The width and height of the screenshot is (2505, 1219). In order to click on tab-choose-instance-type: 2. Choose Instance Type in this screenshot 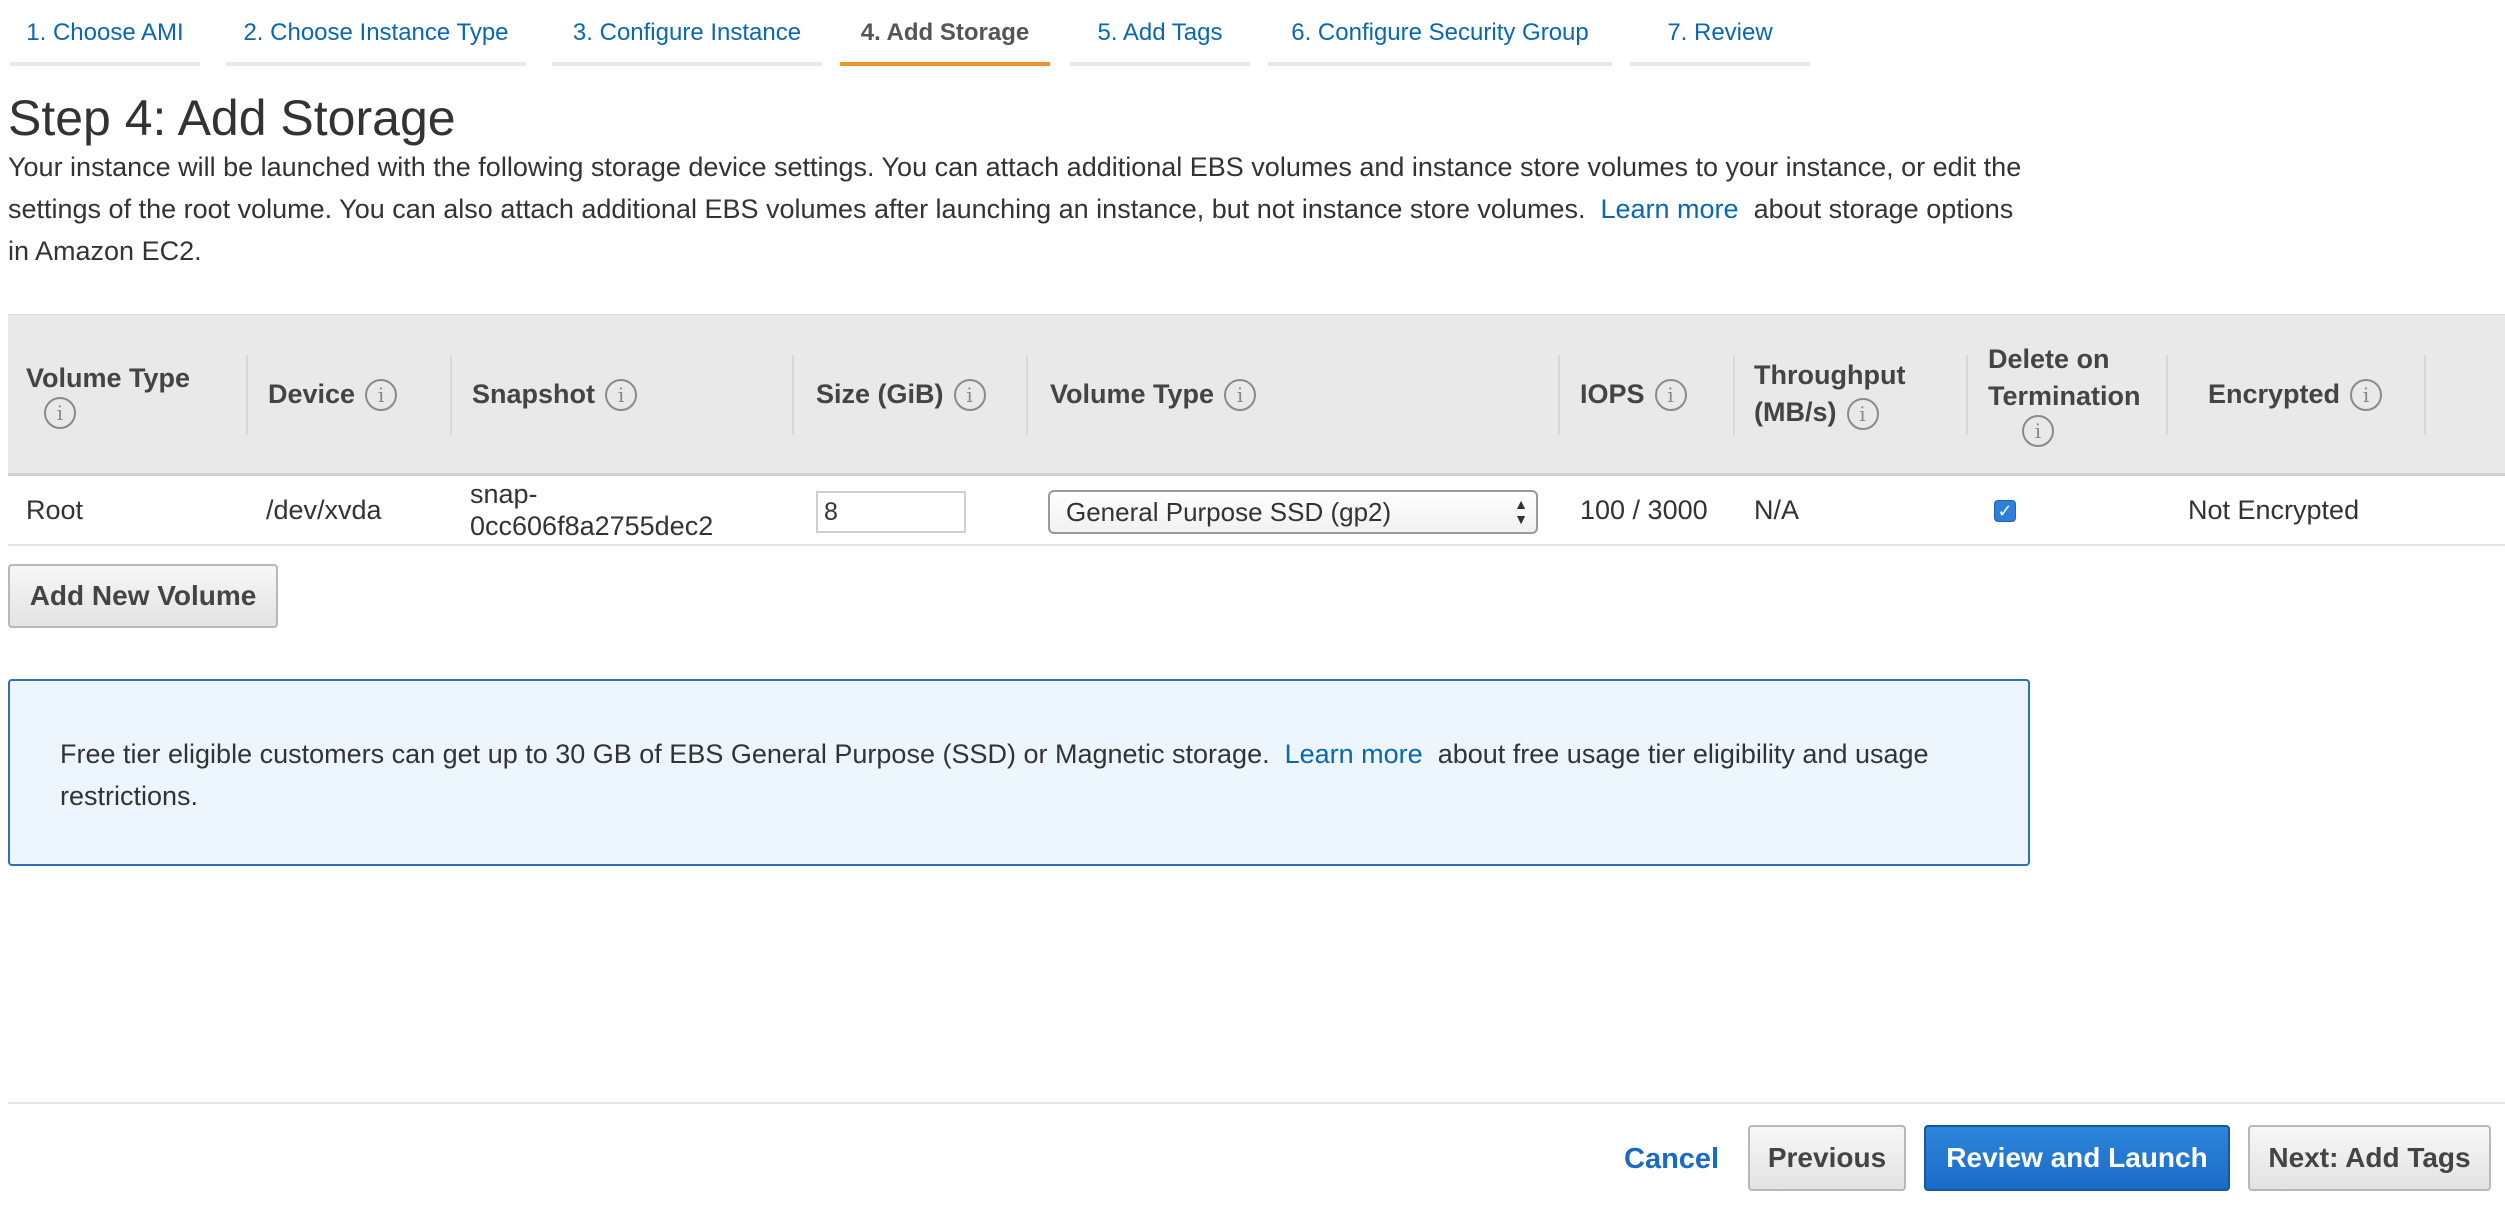, I will do `click(376, 33)`.